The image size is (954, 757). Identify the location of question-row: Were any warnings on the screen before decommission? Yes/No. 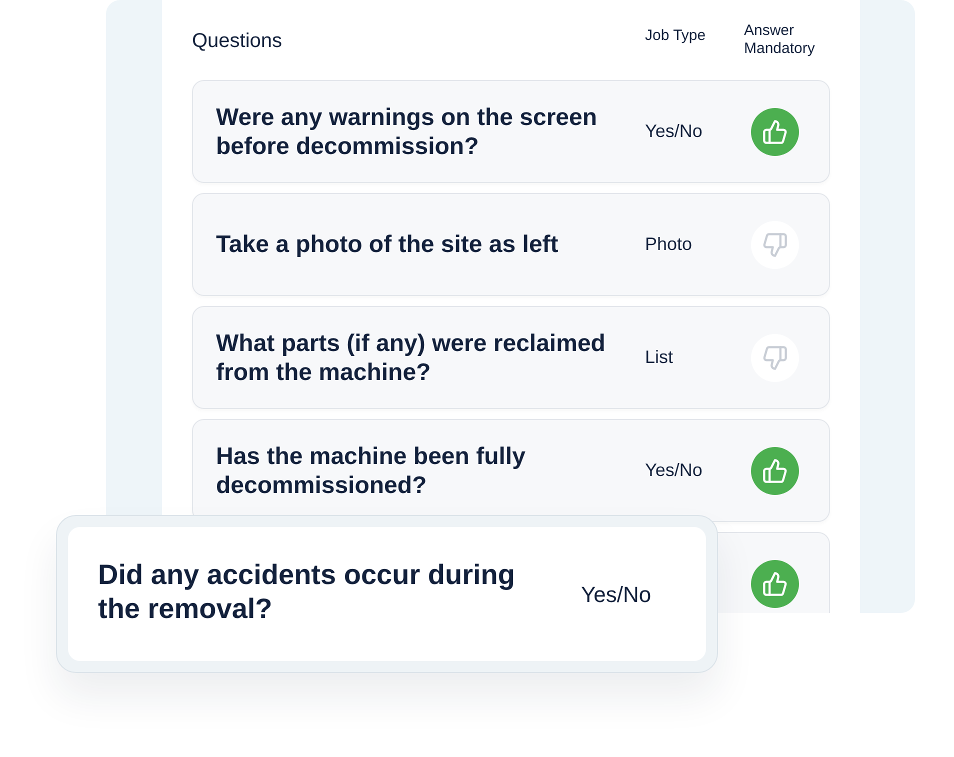
(511, 131).